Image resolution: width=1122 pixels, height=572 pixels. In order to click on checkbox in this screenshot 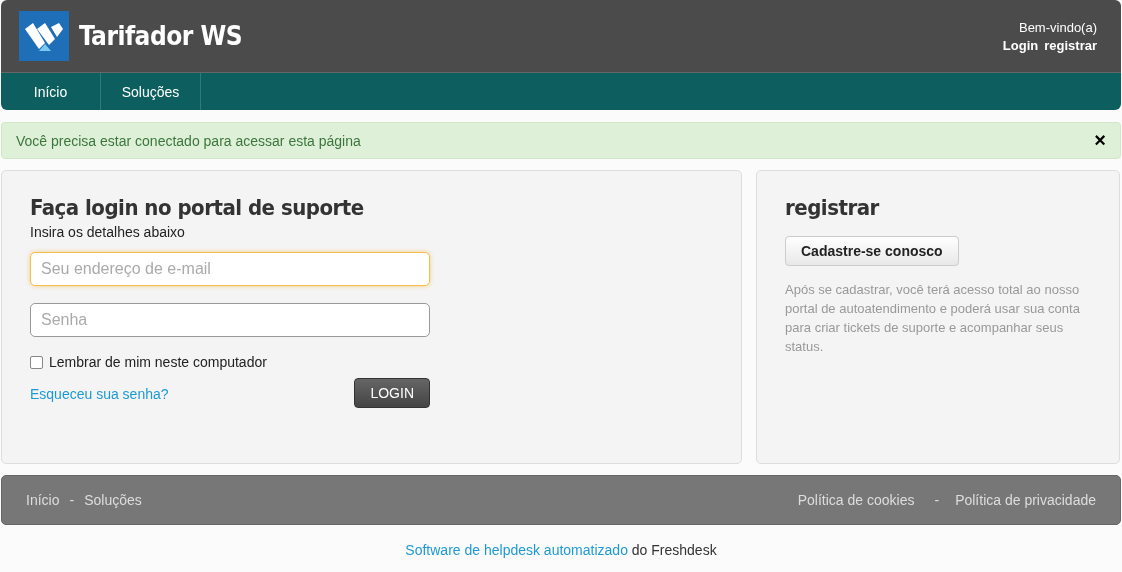, I will do `click(36, 362)`.